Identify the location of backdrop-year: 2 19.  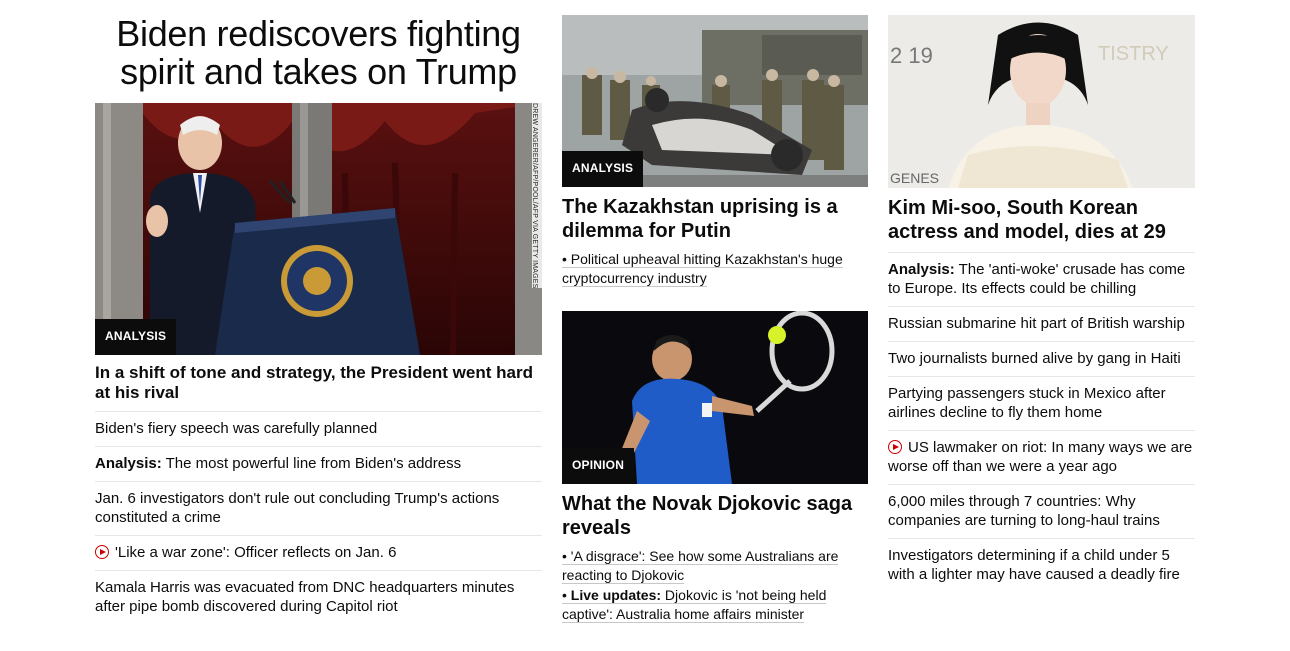
(911, 55).